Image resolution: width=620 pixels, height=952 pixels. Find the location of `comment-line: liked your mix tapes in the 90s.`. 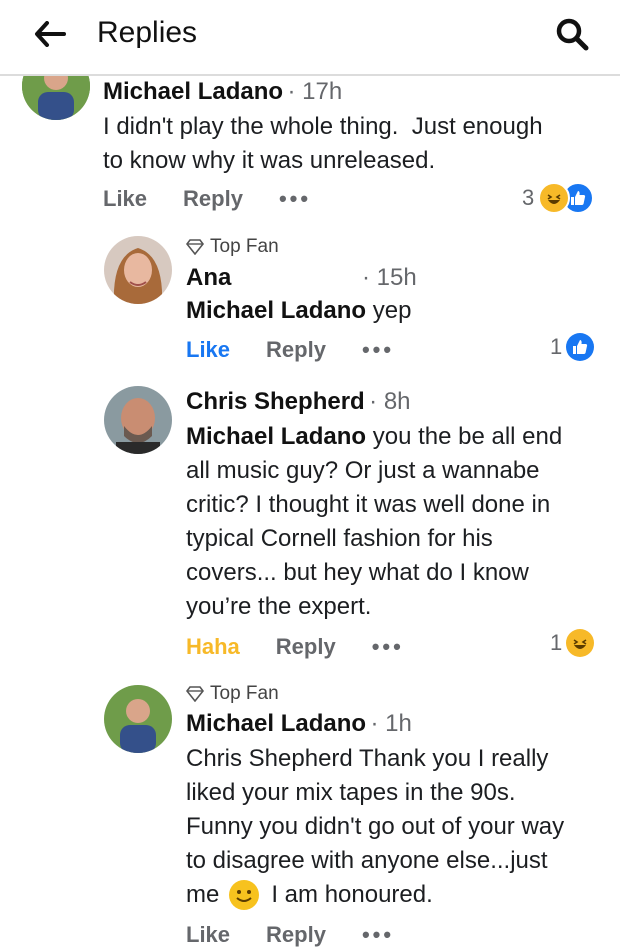

comment-line: liked your mix tapes in the 90s. is located at coordinates (351, 792).